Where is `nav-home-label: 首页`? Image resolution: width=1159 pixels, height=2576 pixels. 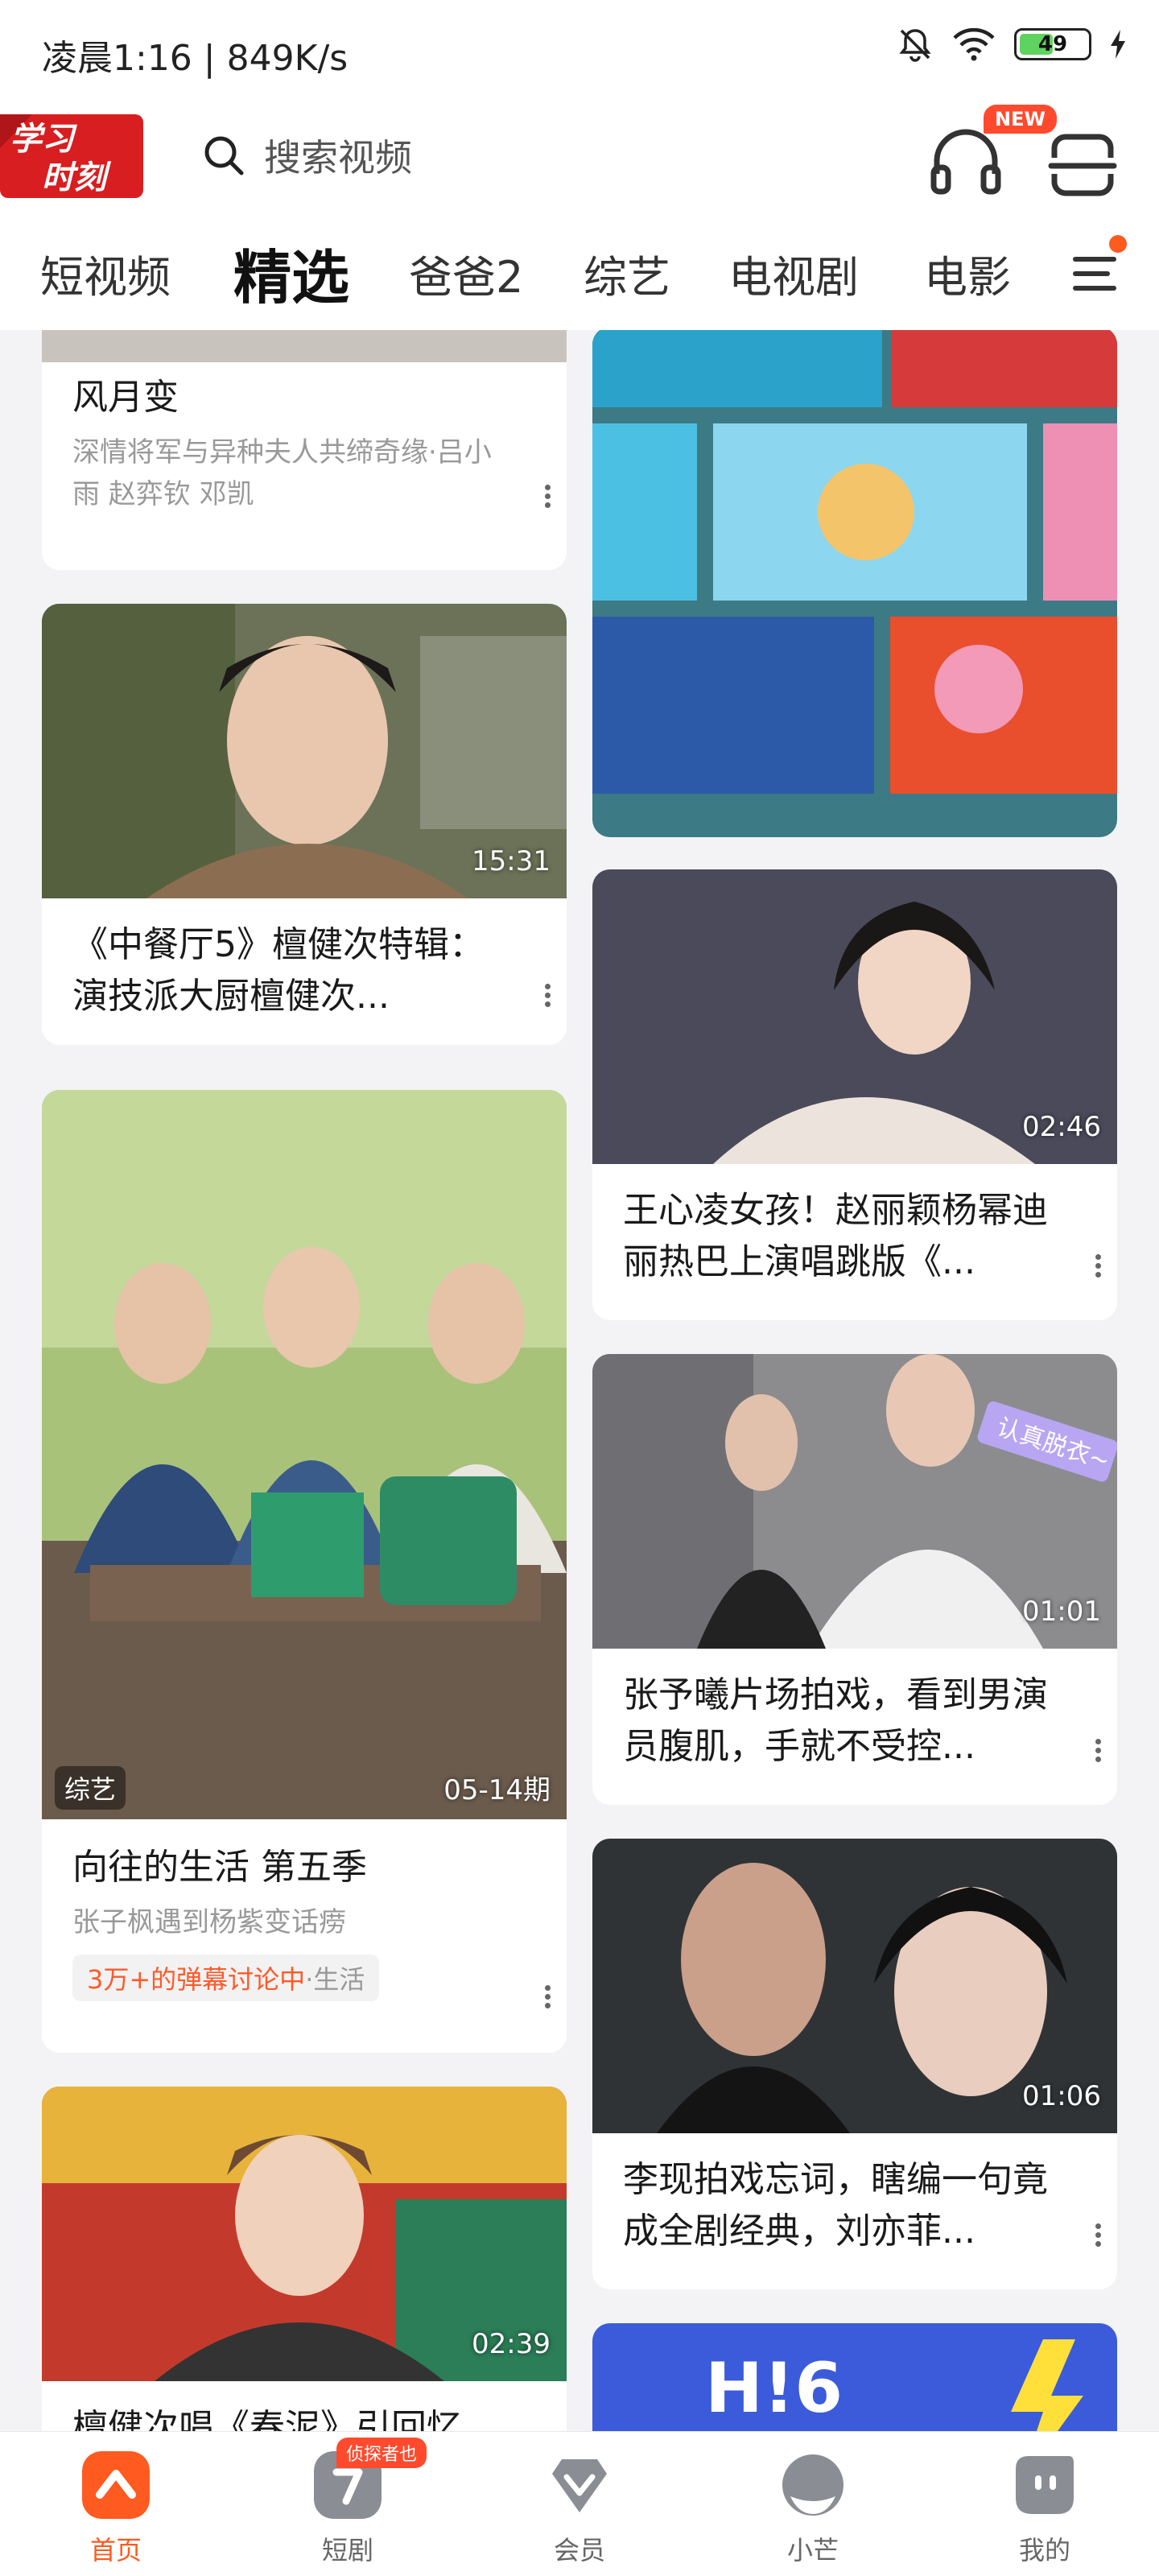
nav-home-label: 首页 is located at coordinates (115, 2550).